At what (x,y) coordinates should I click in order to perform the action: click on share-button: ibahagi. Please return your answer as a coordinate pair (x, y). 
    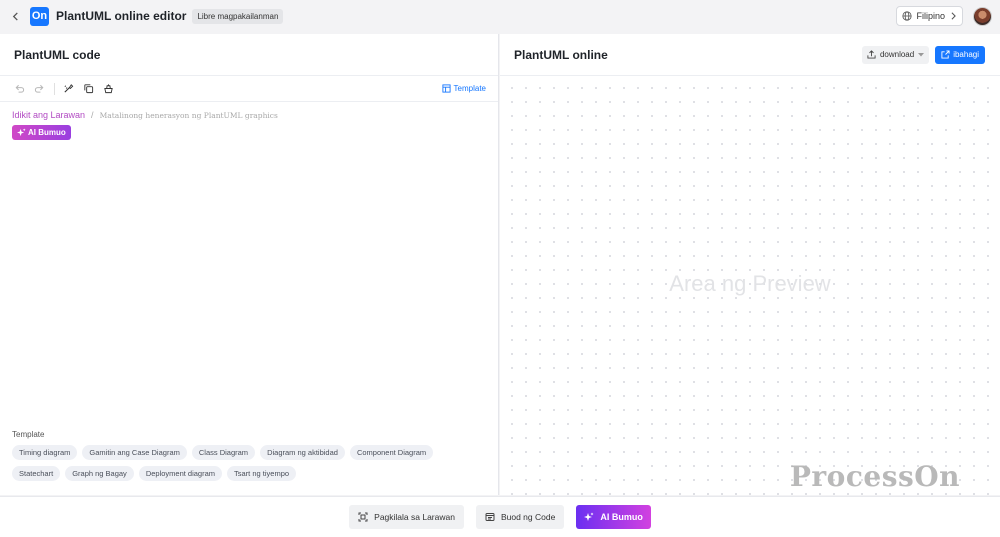
    Looking at the image, I should click on (960, 54).